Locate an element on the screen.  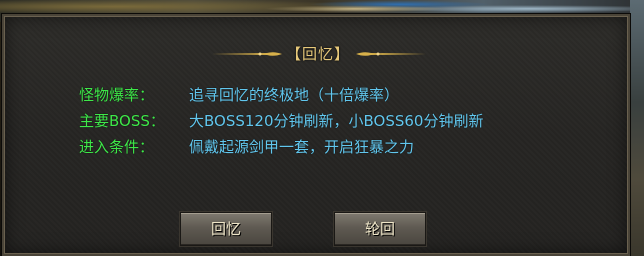
reincarnate-button: 轮回 is located at coordinates (380, 229).